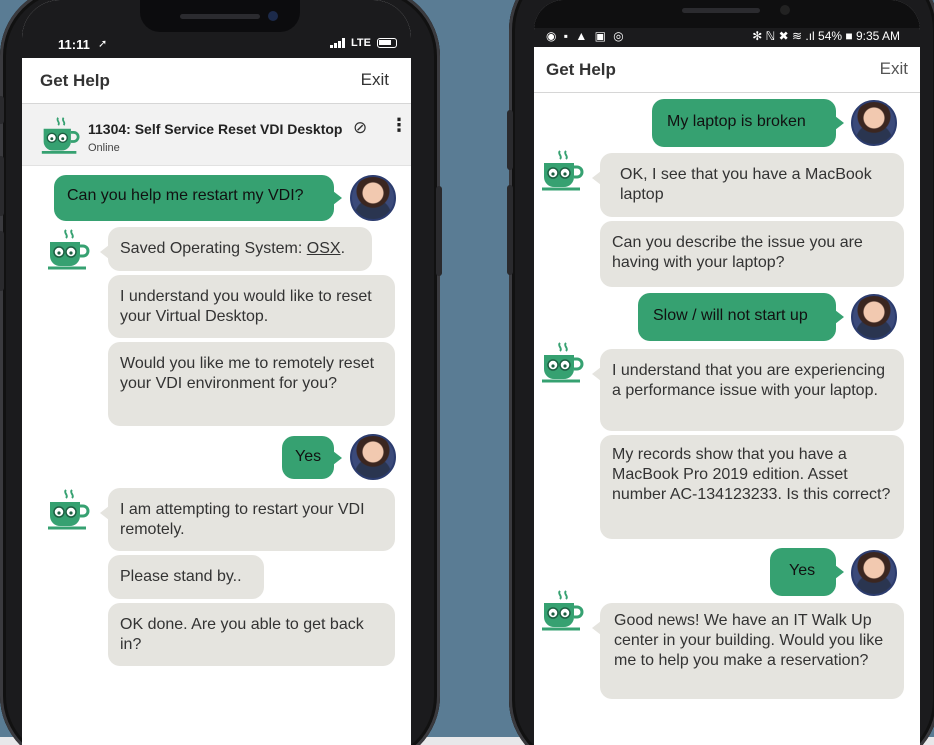  What do you see at coordinates (2, 186) in the screenshot?
I see `volume-up-button` at bounding box center [2, 186].